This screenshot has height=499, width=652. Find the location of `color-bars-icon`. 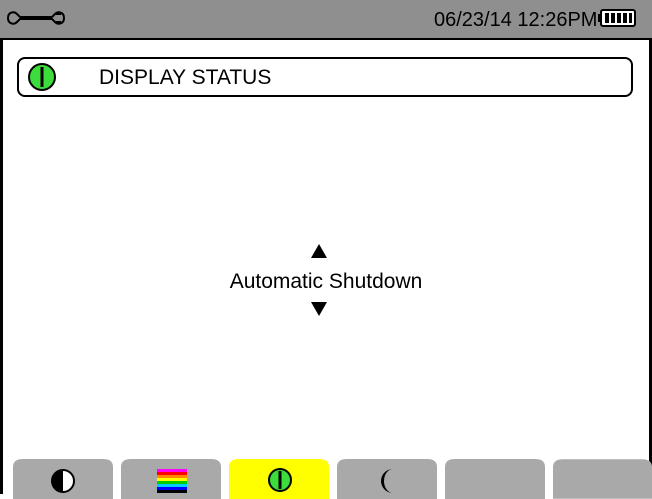

color-bars-icon is located at coordinates (172, 481).